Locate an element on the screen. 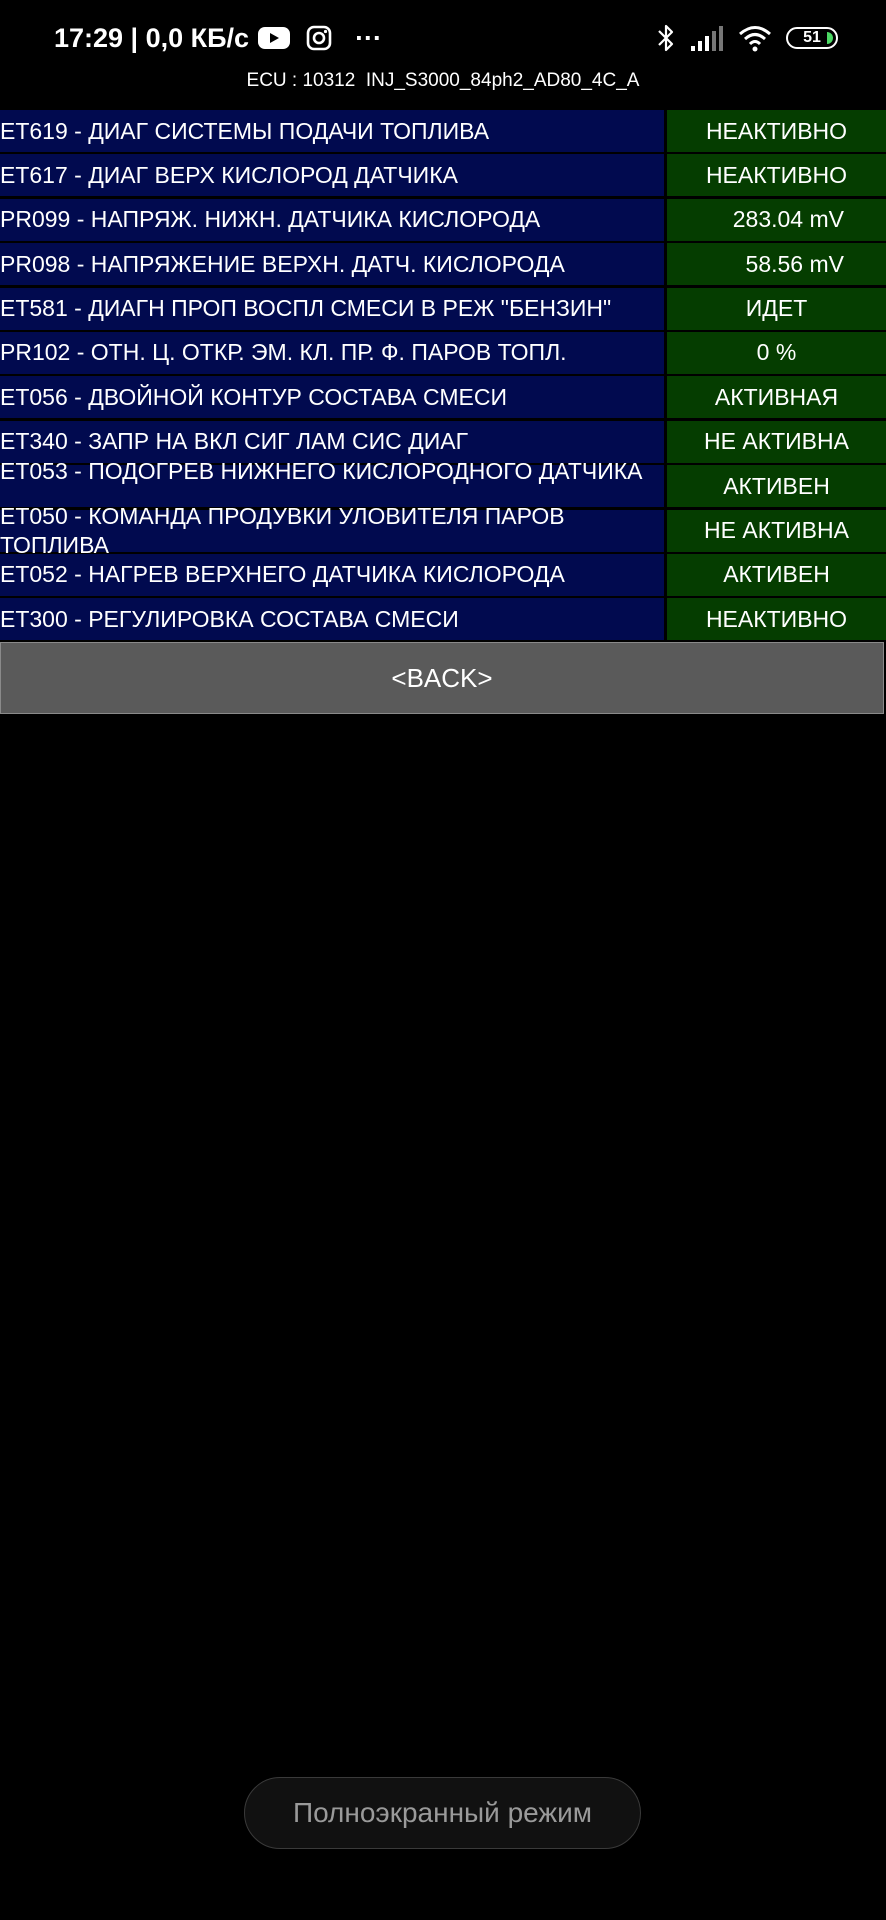 This screenshot has height=1920, width=886. battery-level: 51 is located at coordinates (812, 37).